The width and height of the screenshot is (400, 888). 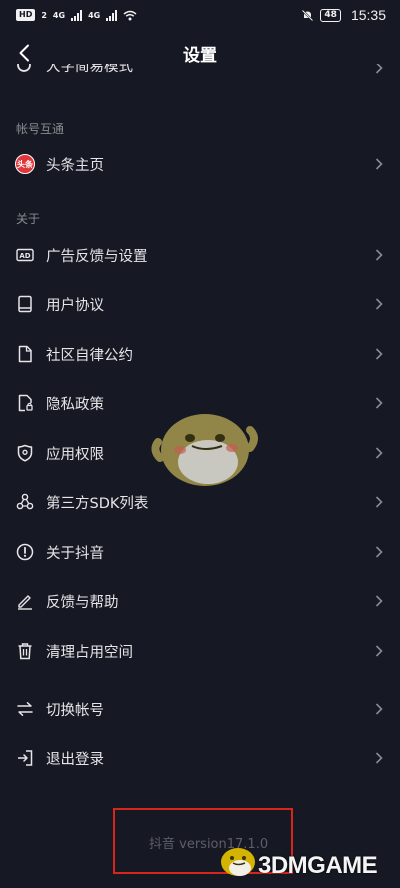 I want to click on setting-row-label: 社区自律公约, so click(x=89, y=355).